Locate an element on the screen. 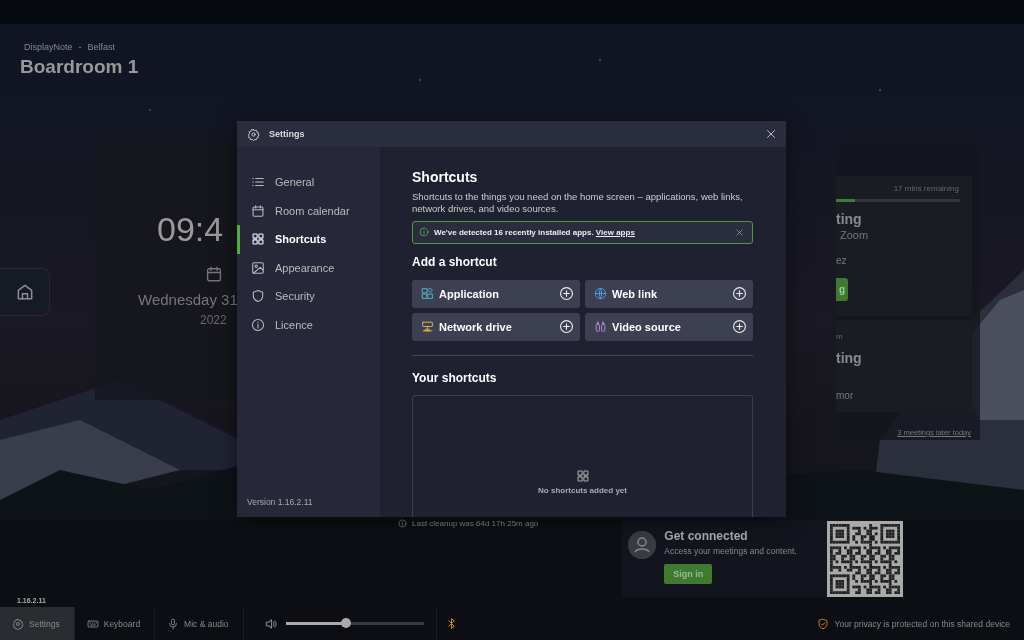 The image size is (1024, 640). cleanup-status: Last cleanup was 64d 17h 25m ago is located at coordinates (475, 523).